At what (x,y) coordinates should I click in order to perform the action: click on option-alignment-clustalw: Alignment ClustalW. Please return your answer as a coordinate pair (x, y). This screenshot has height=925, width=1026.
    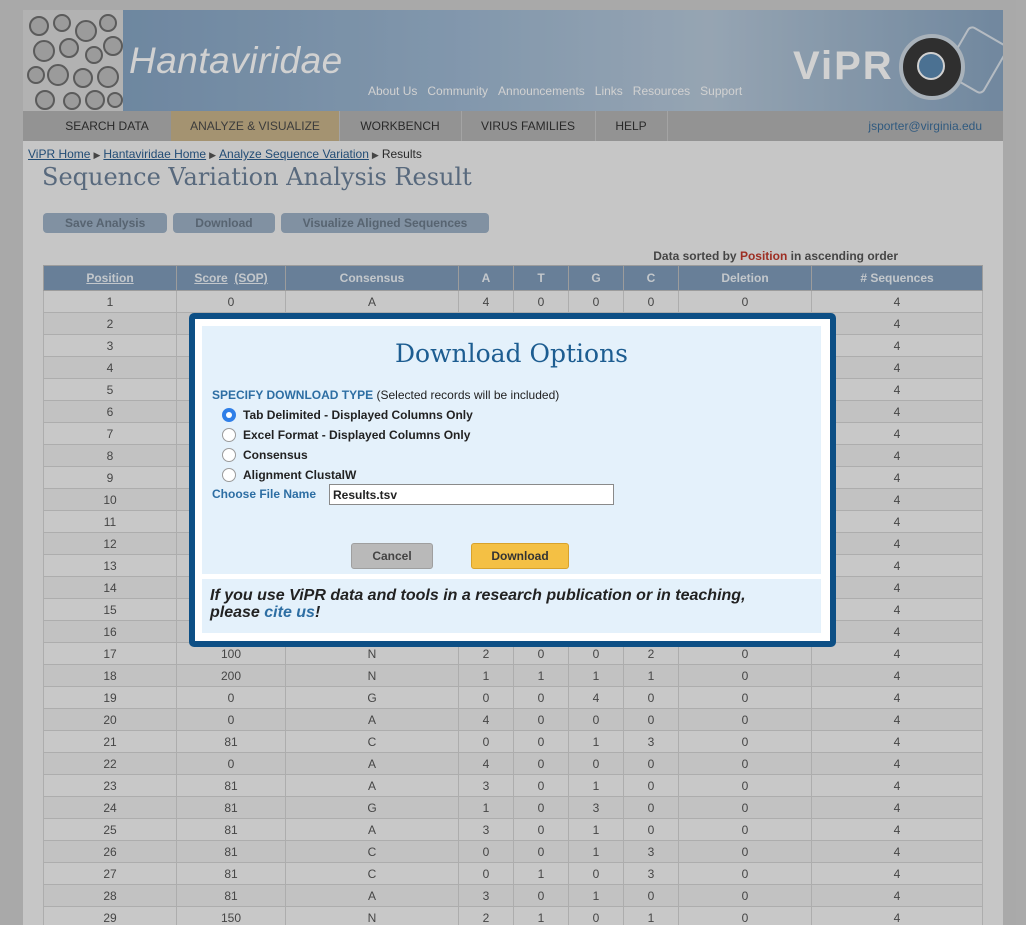
    Looking at the image, I should click on (289, 475).